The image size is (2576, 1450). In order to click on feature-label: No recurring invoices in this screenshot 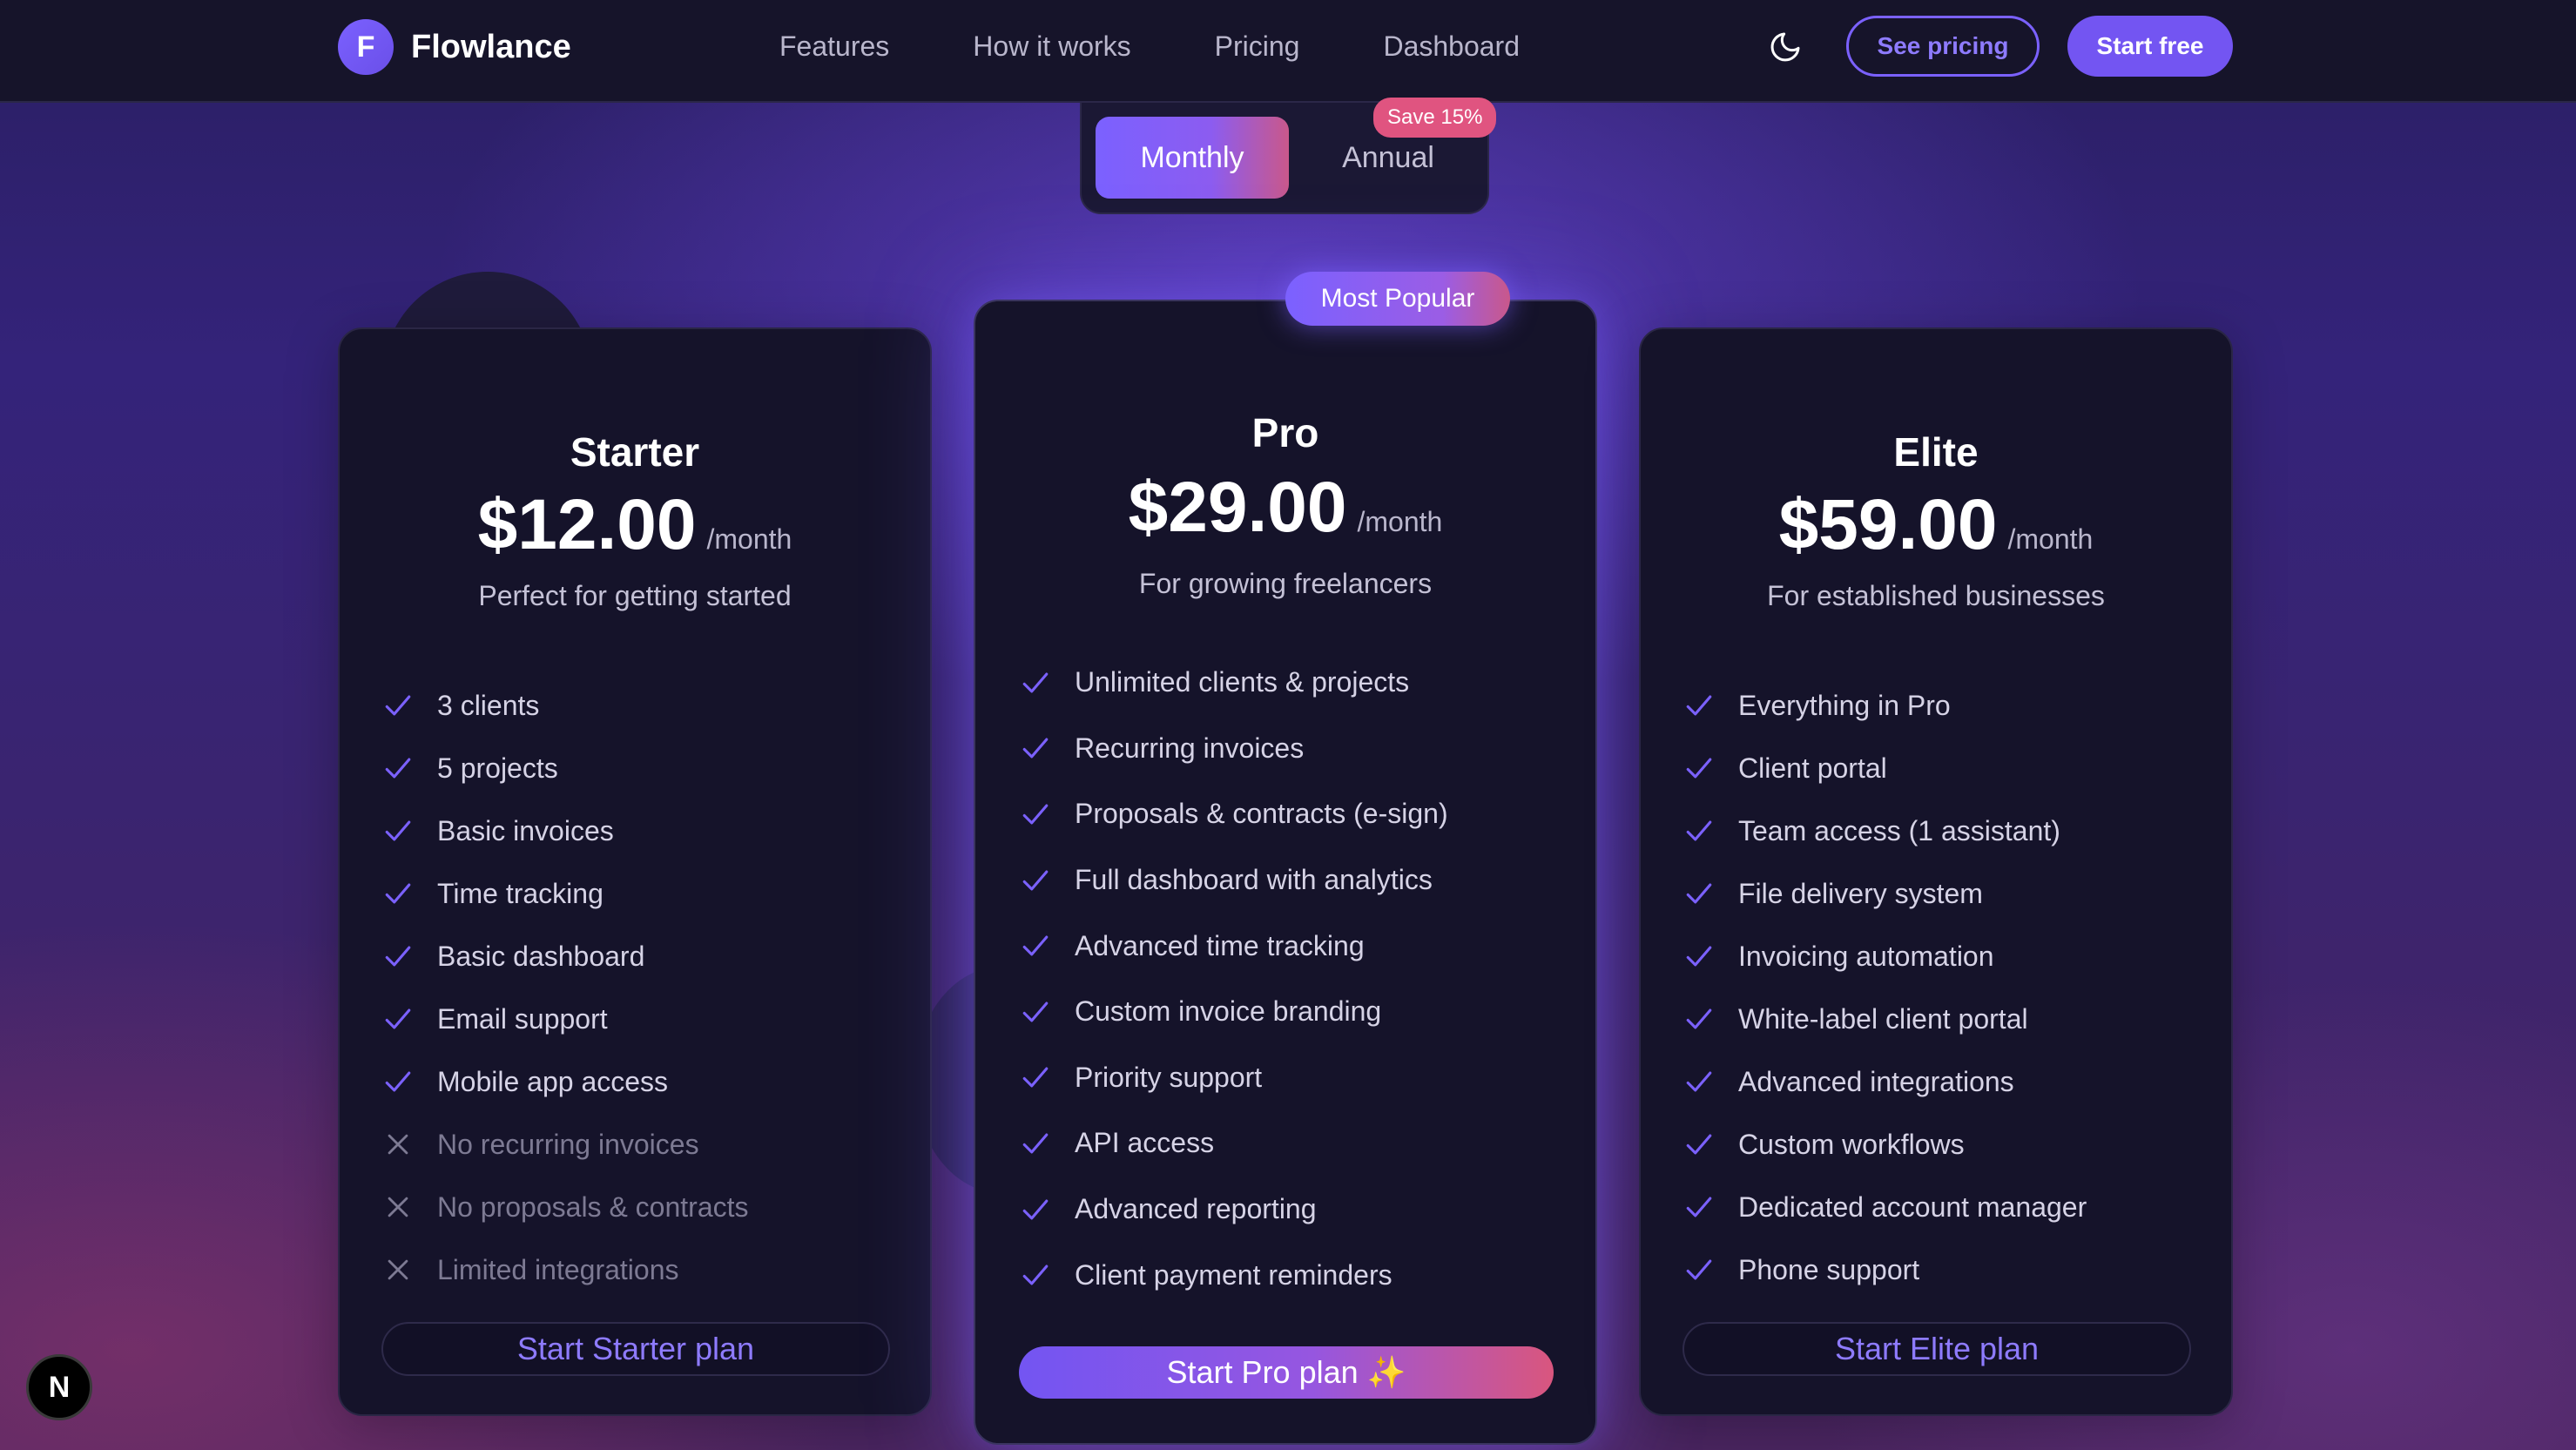, I will do `click(568, 1144)`.